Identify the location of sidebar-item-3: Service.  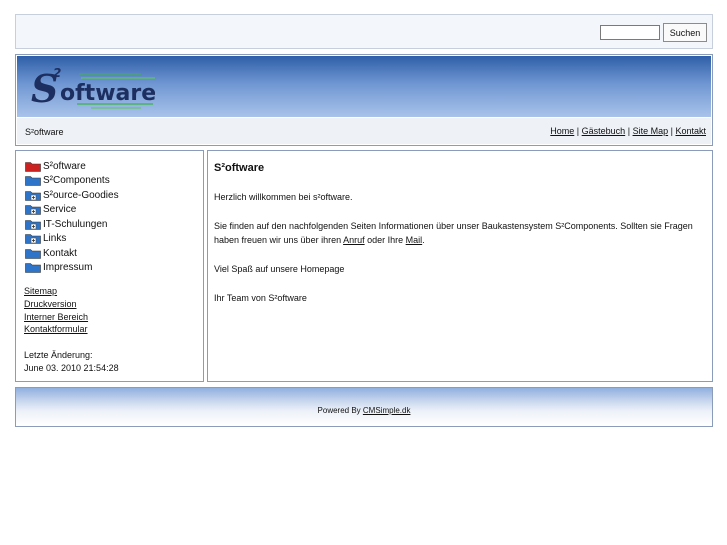
(72, 210).